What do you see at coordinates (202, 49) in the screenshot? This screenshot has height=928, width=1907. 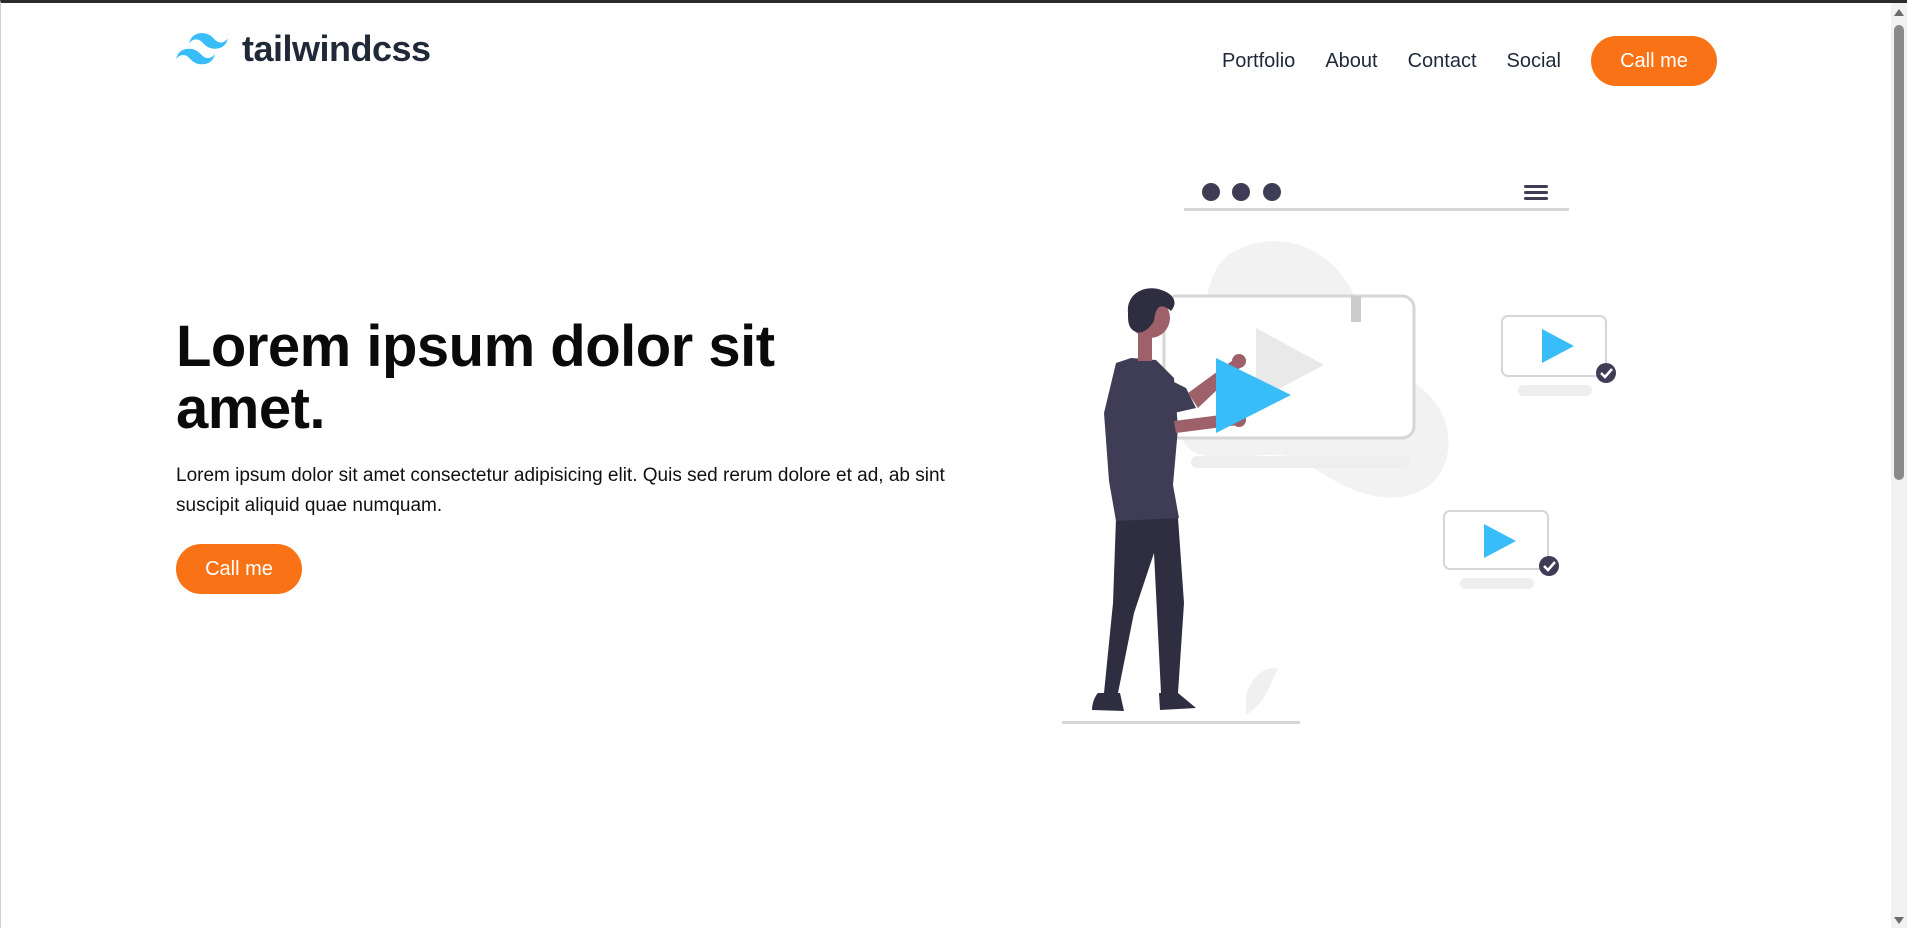 I see `tailwind-wave-icon` at bounding box center [202, 49].